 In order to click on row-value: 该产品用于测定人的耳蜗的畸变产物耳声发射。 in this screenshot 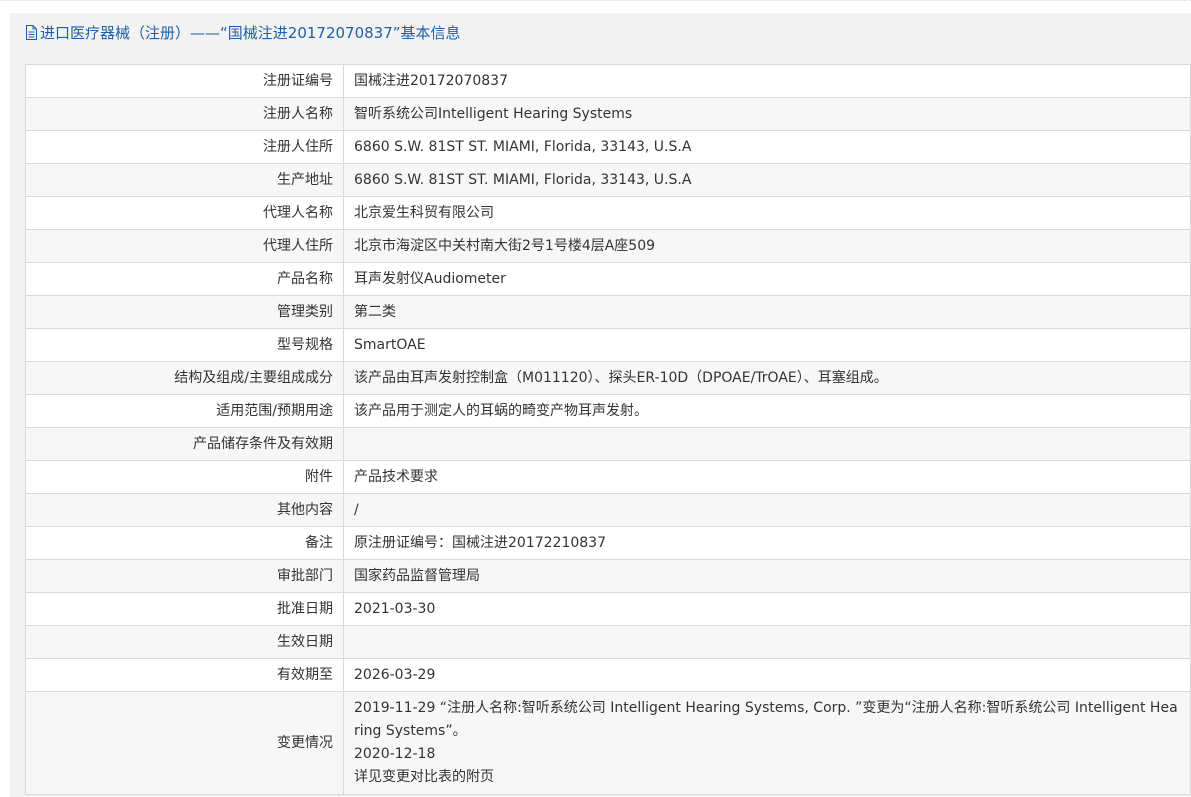, I will do `click(767, 411)`.